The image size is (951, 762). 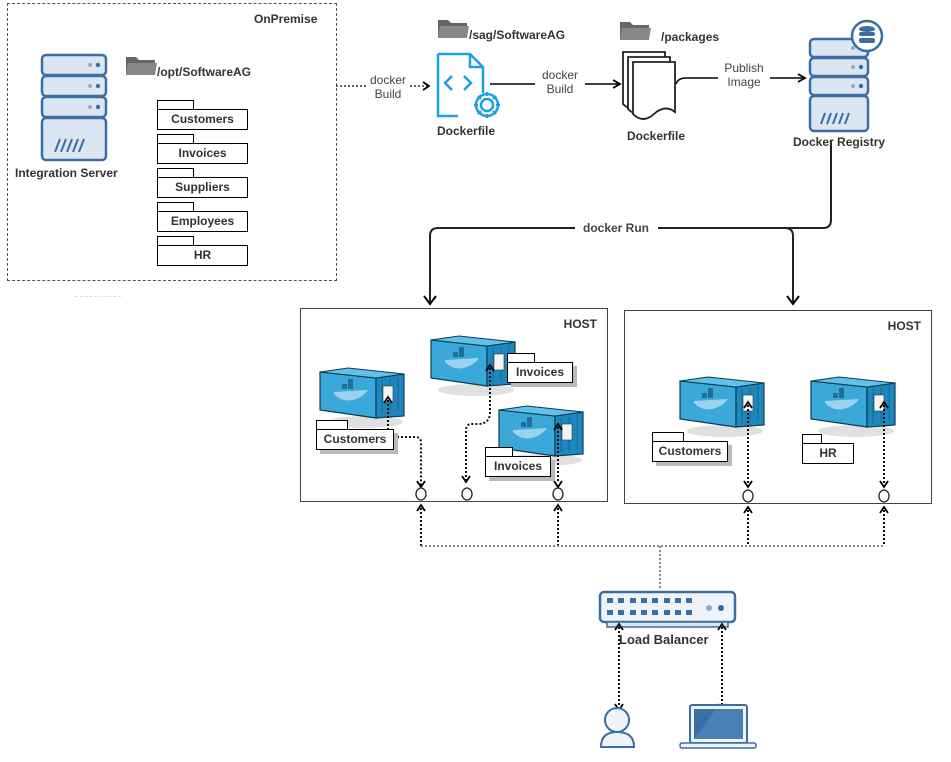 I want to click on load-balancer-label: Load Balancer, so click(x=664, y=639).